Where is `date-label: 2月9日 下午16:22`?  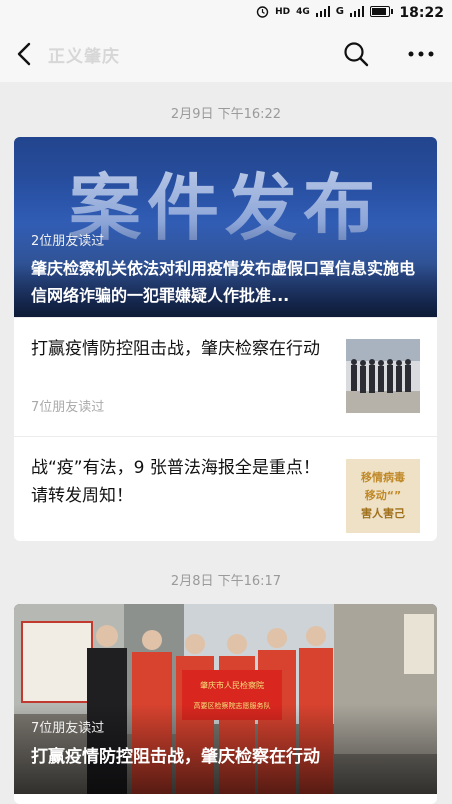
date-label: 2月9日 下午16:22 is located at coordinates (226, 114).